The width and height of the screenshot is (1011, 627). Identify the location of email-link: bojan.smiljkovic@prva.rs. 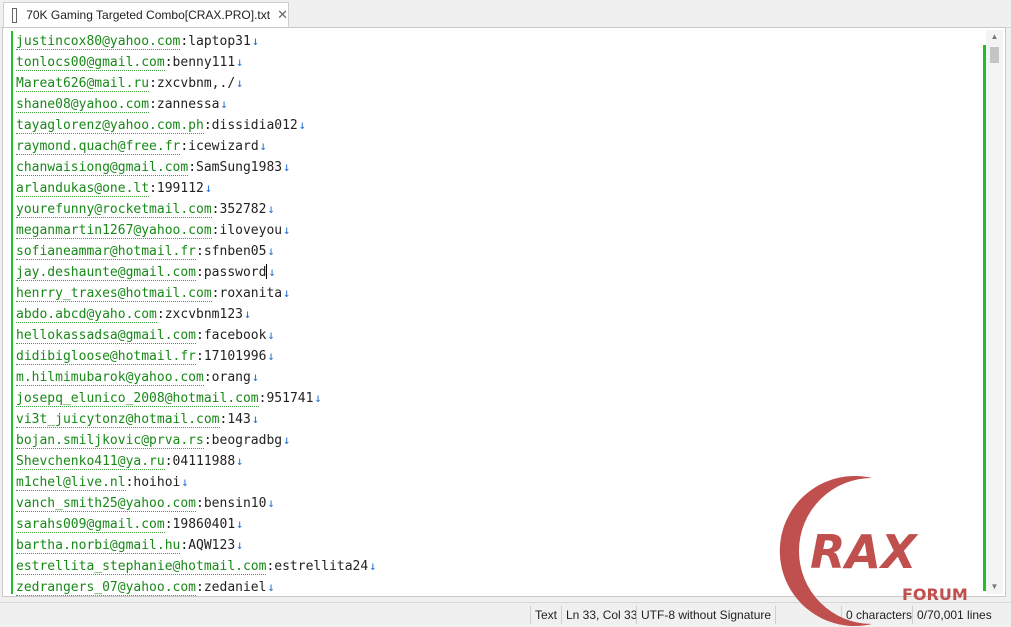
(110, 441).